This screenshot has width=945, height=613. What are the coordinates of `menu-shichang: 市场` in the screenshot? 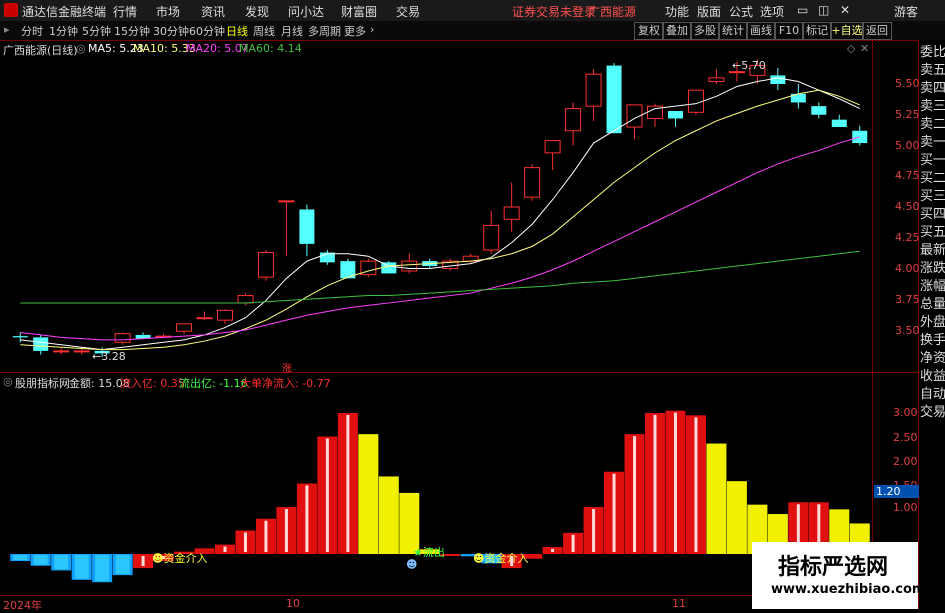 It's located at (168, 11).